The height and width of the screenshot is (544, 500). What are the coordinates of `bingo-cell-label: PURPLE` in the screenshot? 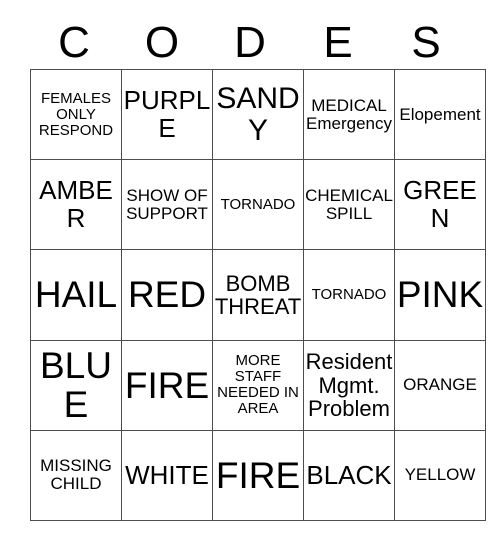 It's located at (167, 114).